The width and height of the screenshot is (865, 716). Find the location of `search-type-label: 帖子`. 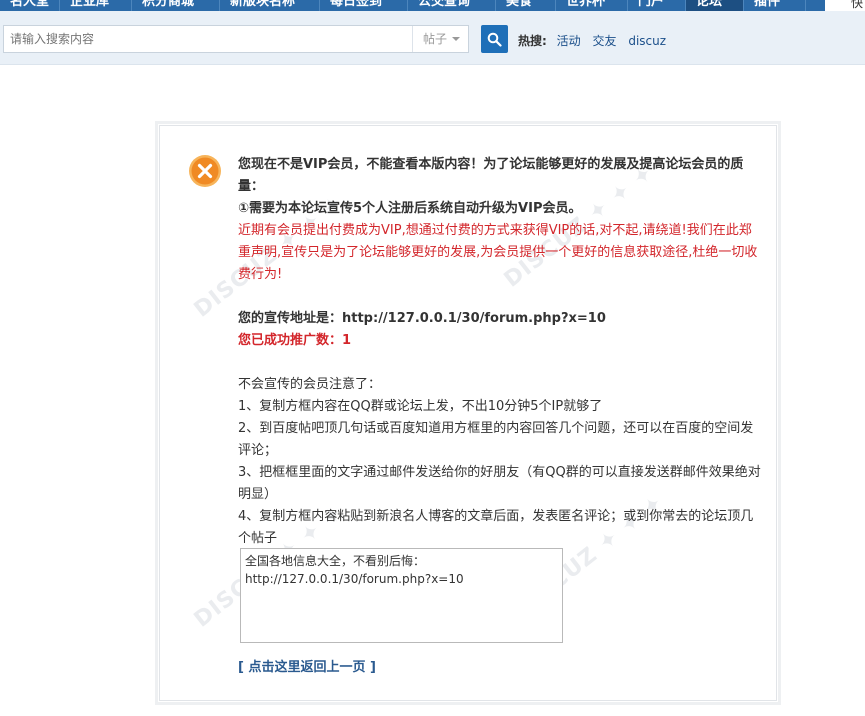

search-type-label: 帖子 is located at coordinates (435, 39).